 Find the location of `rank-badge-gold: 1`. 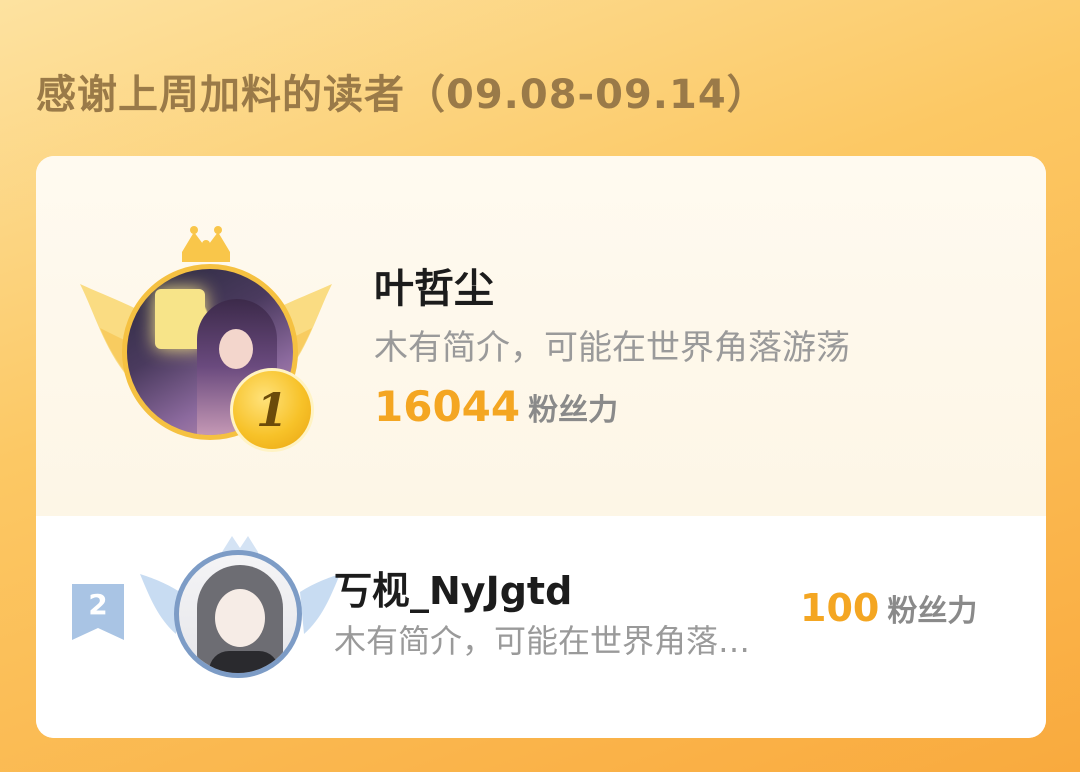

rank-badge-gold: 1 is located at coordinates (272, 410).